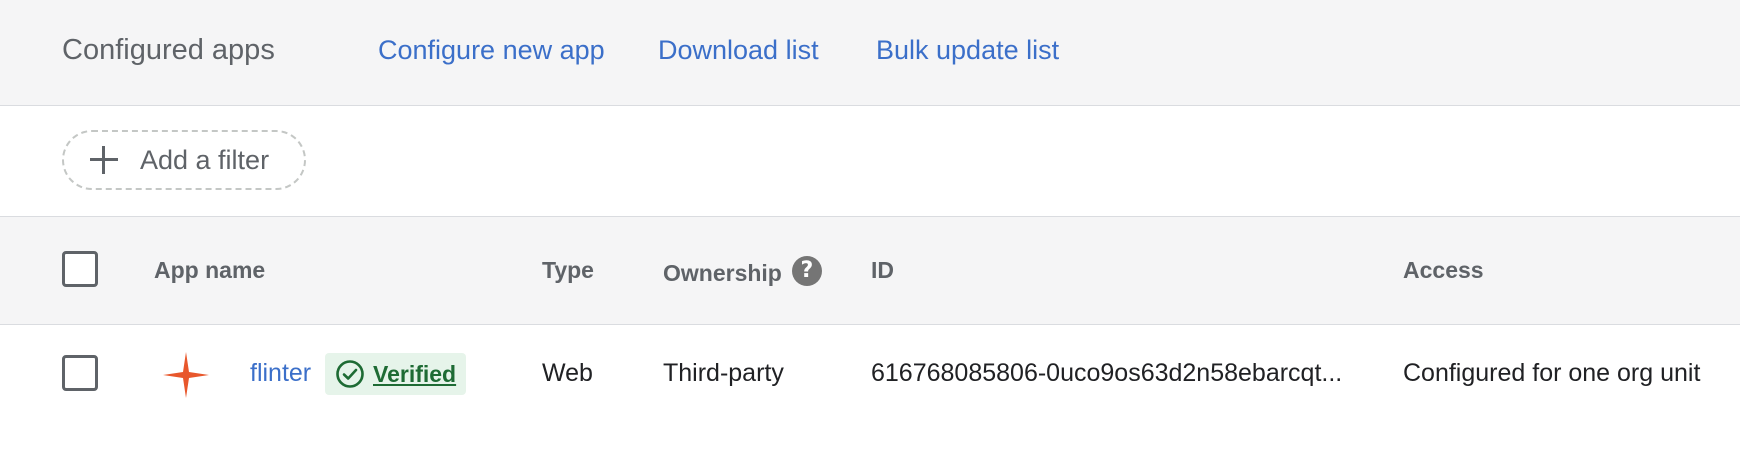 The image size is (1740, 450). I want to click on verified-label: Verified, so click(415, 373).